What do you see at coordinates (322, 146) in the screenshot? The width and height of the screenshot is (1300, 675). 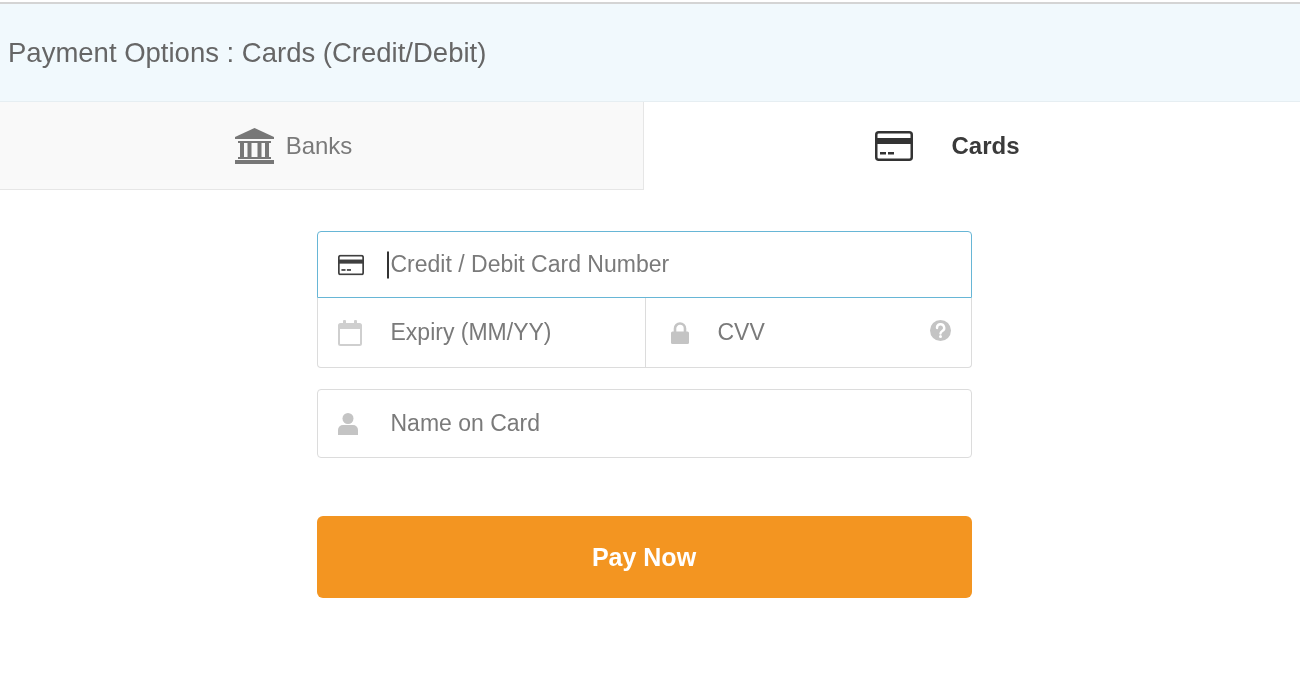 I see `tab: Banks` at bounding box center [322, 146].